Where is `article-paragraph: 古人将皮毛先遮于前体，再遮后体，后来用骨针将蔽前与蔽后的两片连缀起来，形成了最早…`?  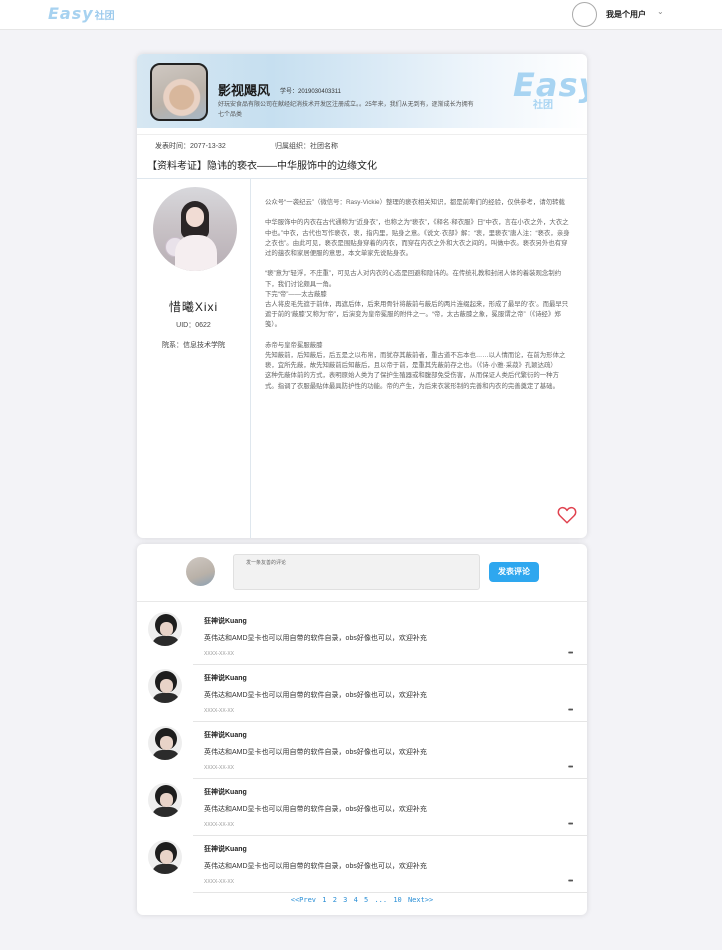 article-paragraph: 古人将皮毛先遮于前体，再遮后体，后来用骨针将蔽前与蔽后的两片连缀起来，形成了最早… is located at coordinates (417, 315).